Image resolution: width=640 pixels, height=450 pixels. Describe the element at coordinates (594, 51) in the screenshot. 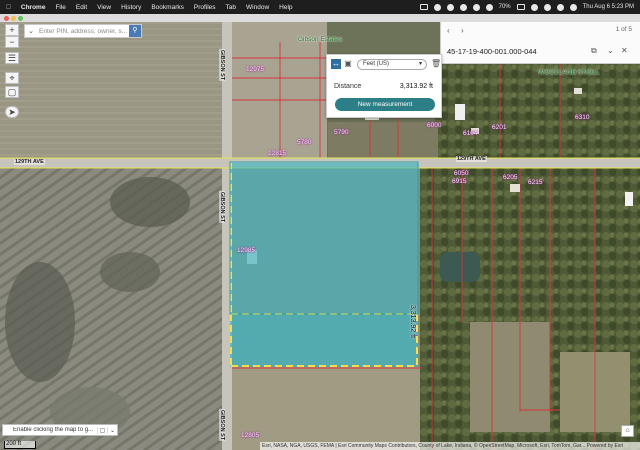

I see `dock-icon: ⧉` at that location.